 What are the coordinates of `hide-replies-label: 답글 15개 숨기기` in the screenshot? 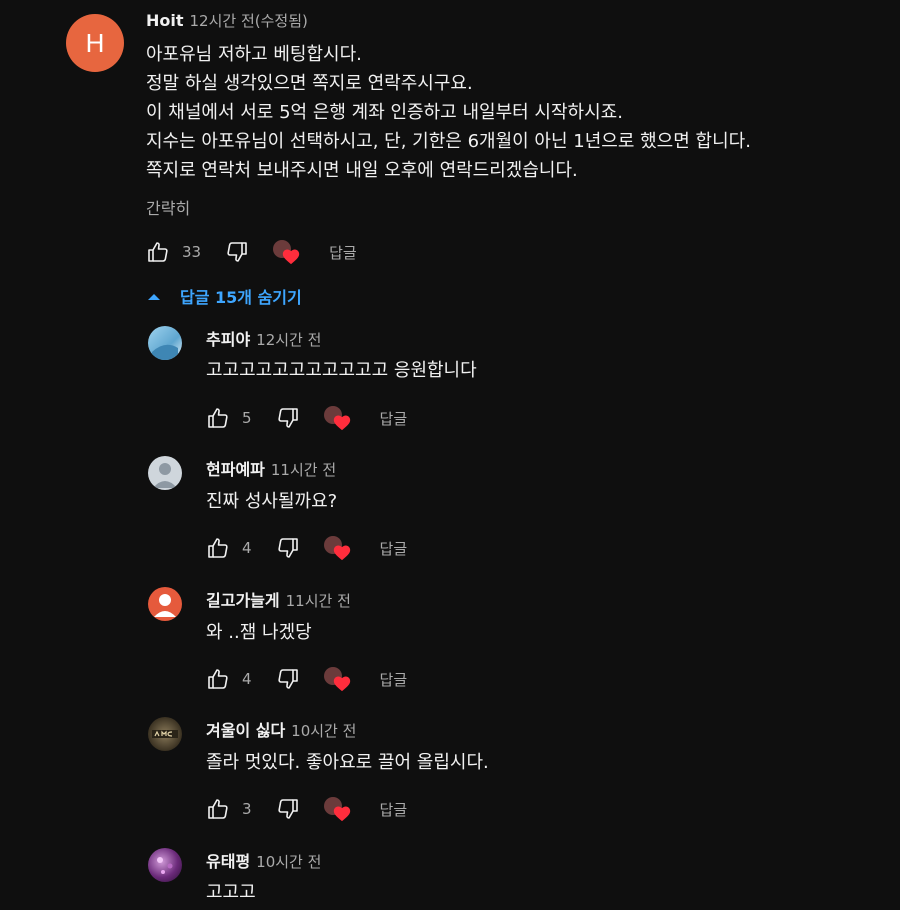 It's located at (241, 297).